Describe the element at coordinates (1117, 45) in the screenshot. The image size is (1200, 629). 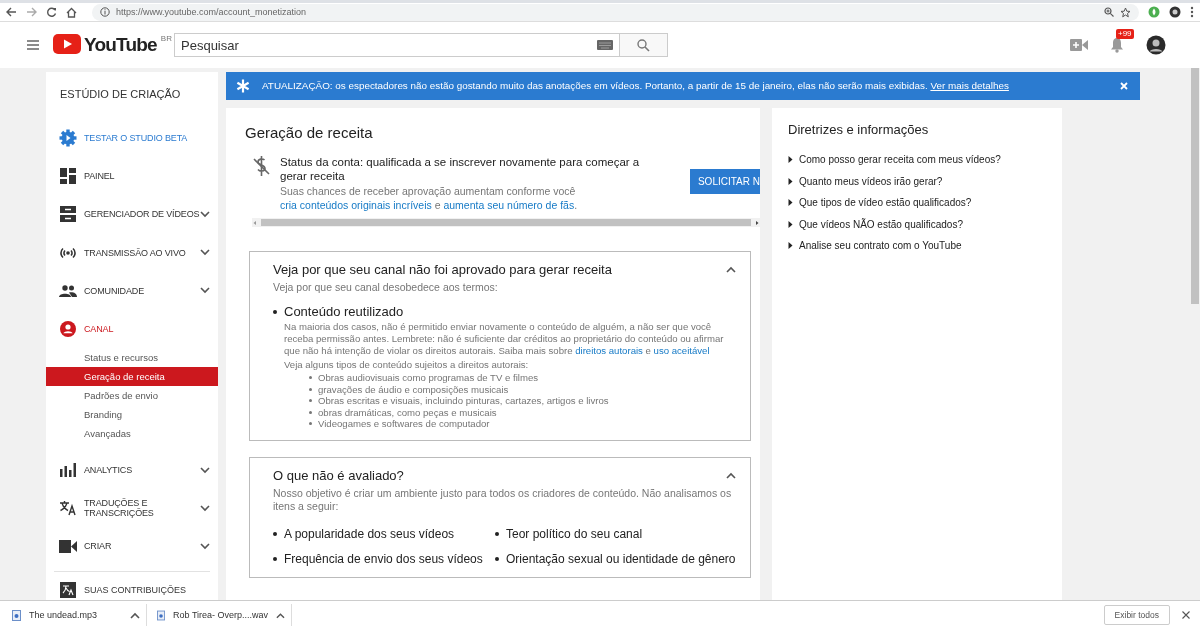
I see `bell-icon` at that location.